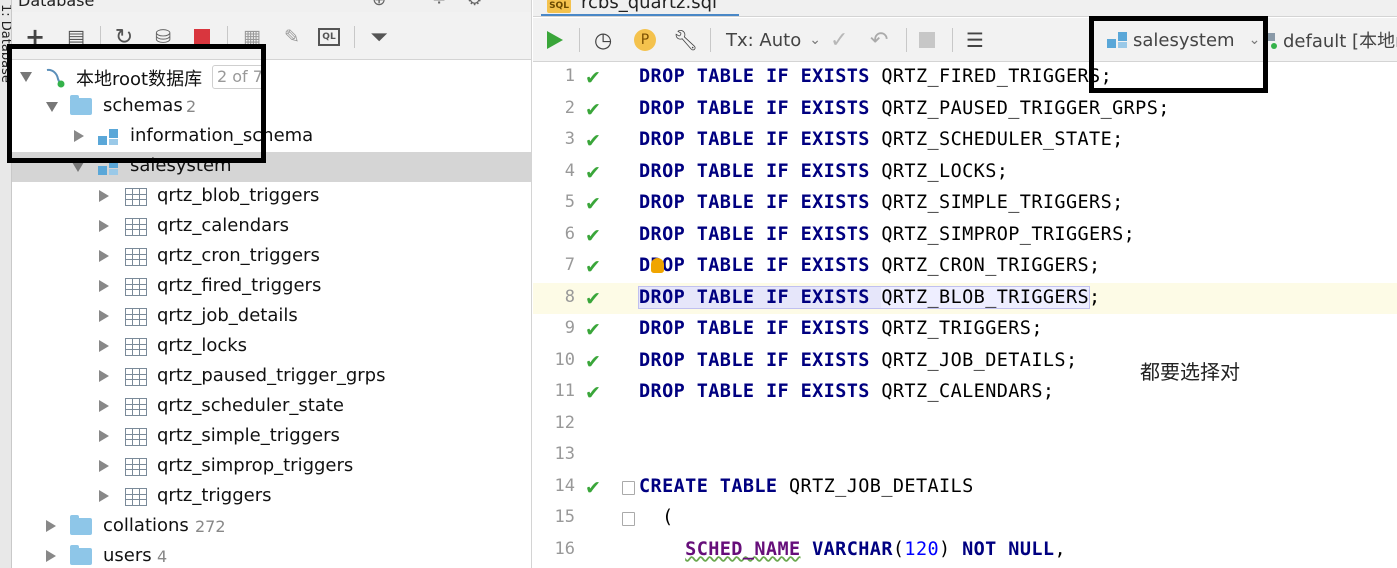 The image size is (1397, 568). I want to click on panel-title: Database, so click(56, 5).